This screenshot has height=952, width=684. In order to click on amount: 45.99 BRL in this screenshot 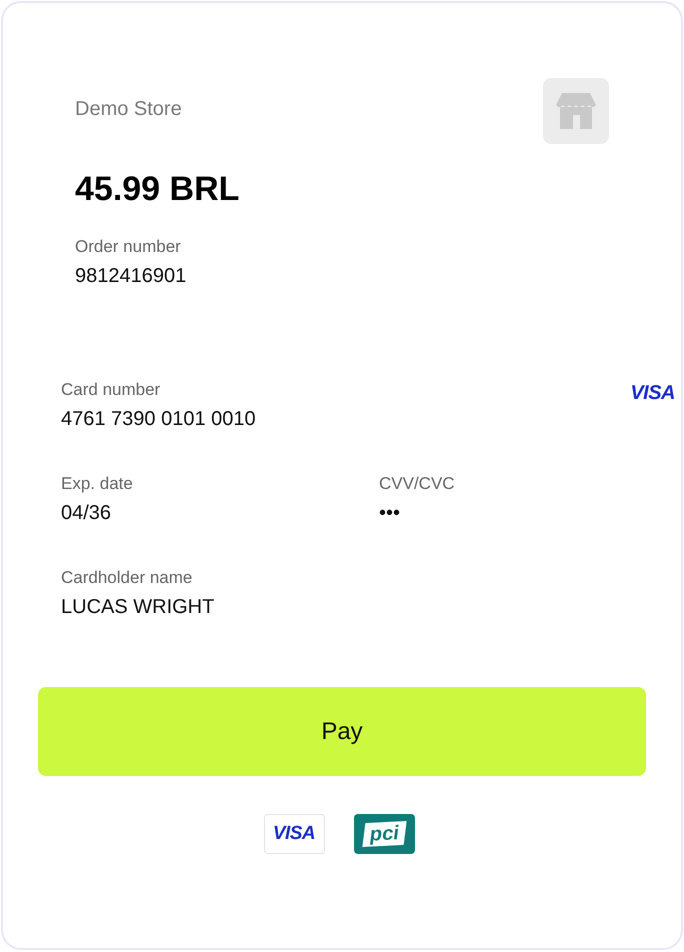, I will do `click(157, 189)`.